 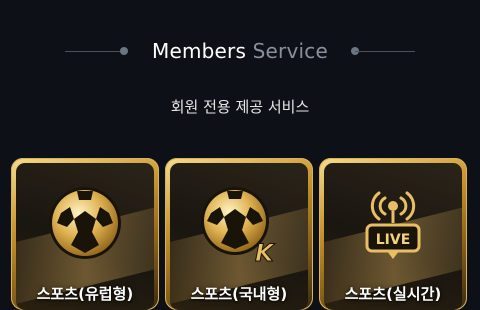 What do you see at coordinates (239, 294) in the screenshot?
I see `card-label: 스포츠(국내형)` at bounding box center [239, 294].